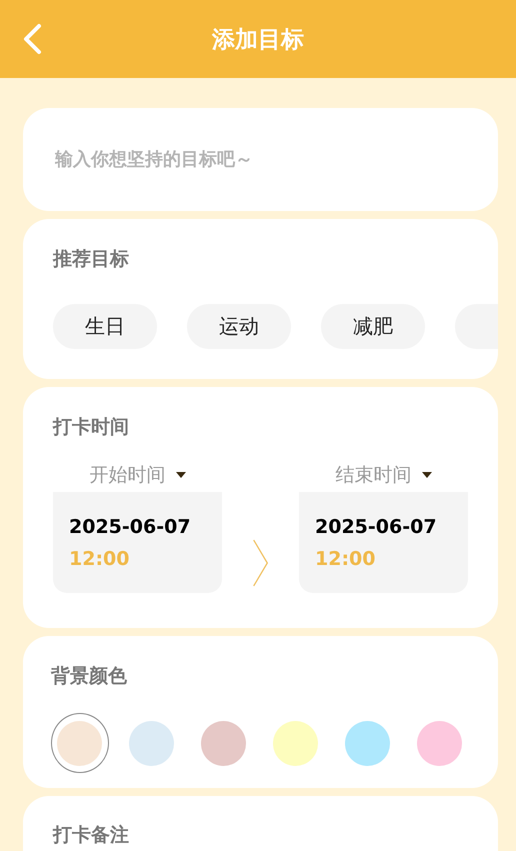 The width and height of the screenshot is (516, 851). What do you see at coordinates (89, 676) in the screenshot?
I see `section-title: 背景颜色` at bounding box center [89, 676].